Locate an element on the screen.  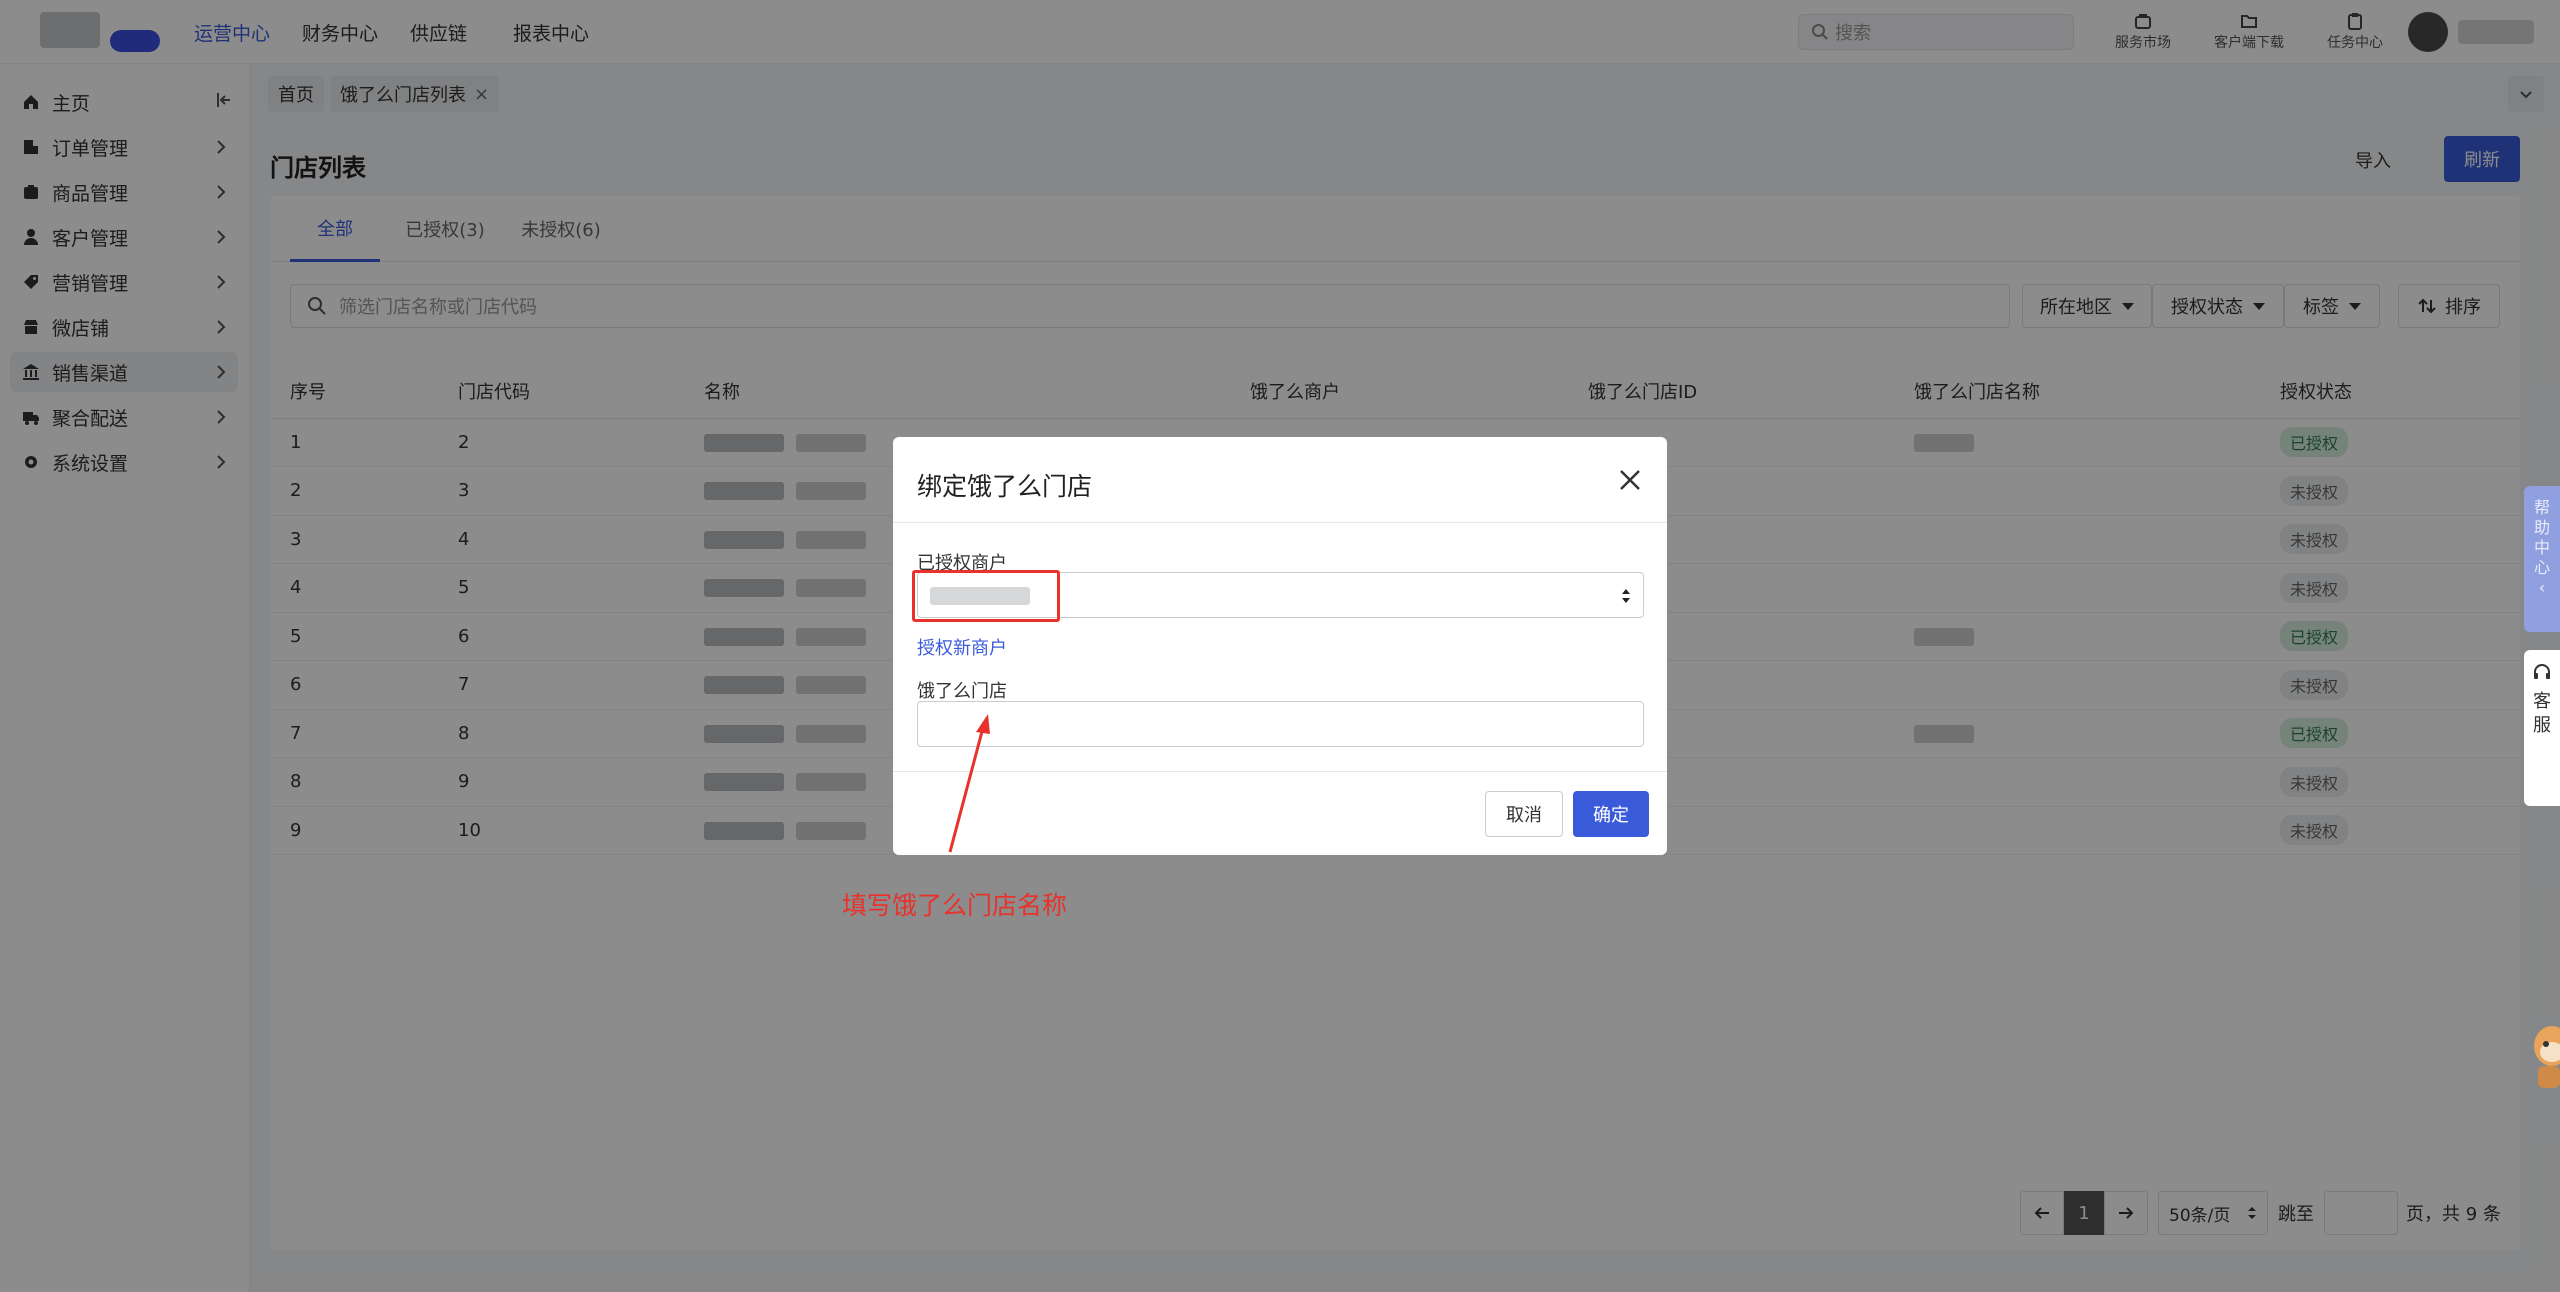
help-char: 助 is located at coordinates (2541, 527).